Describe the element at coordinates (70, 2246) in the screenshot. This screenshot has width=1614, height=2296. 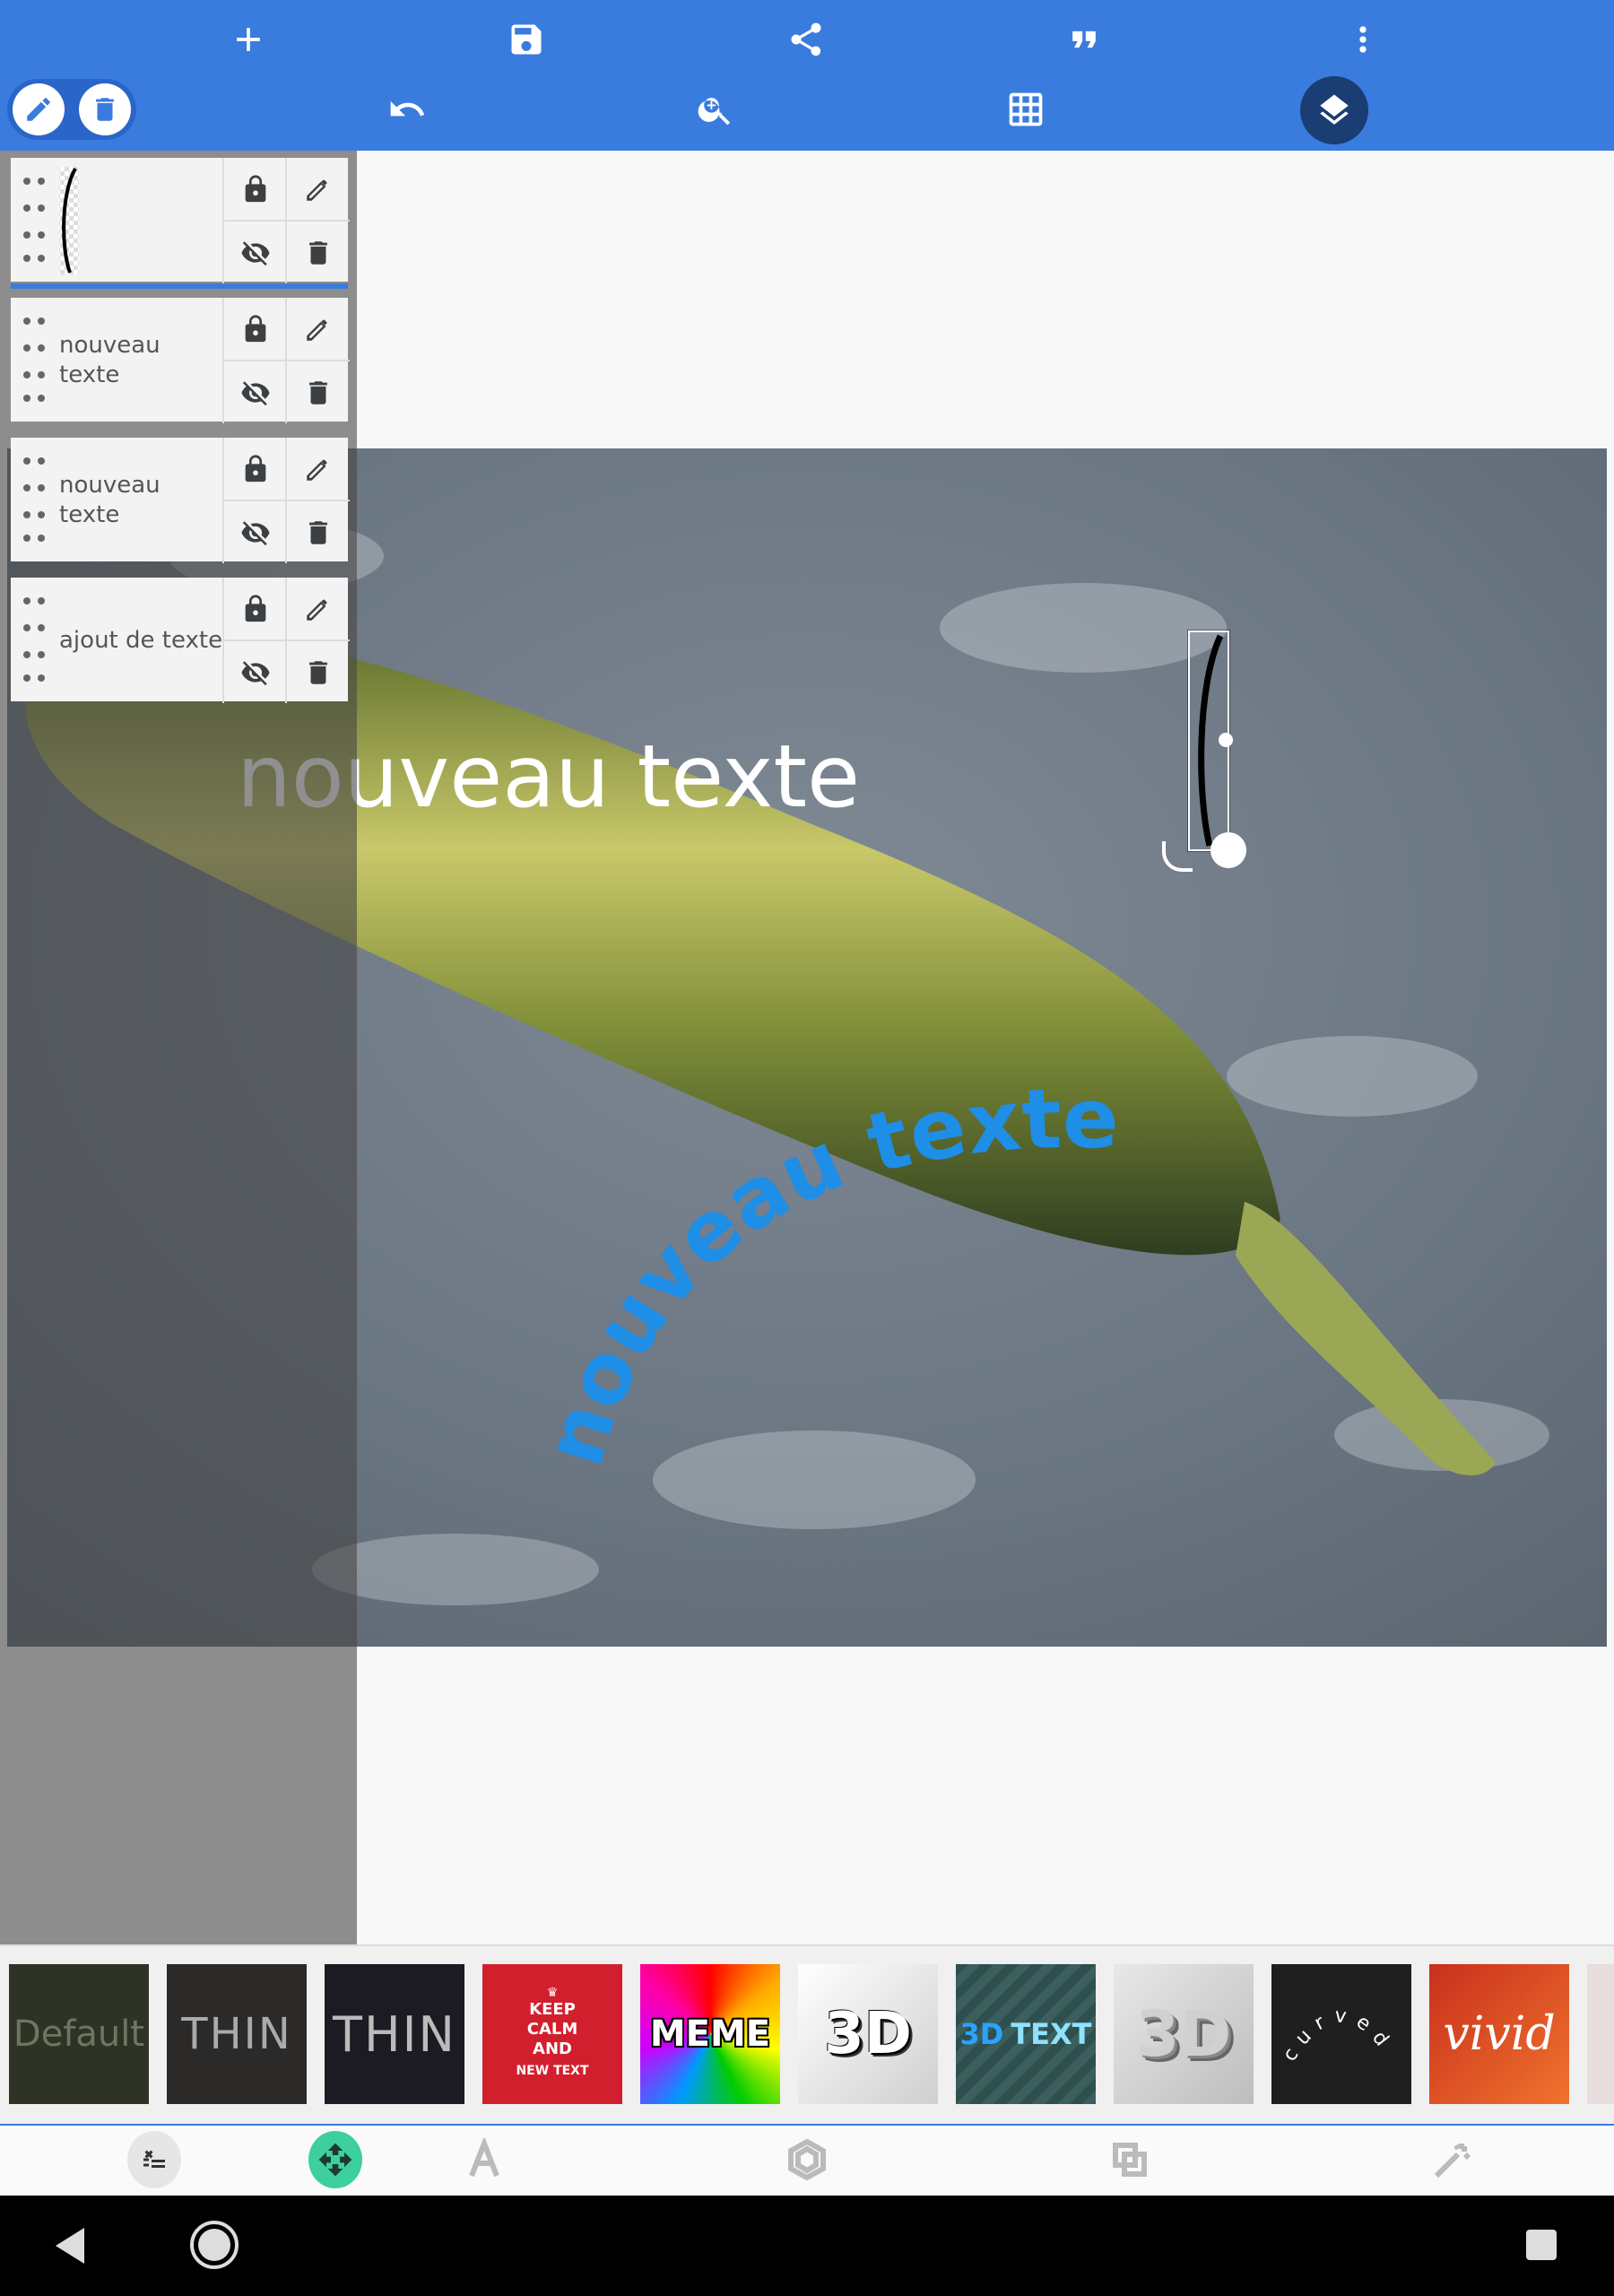
I see `back-icon` at that location.